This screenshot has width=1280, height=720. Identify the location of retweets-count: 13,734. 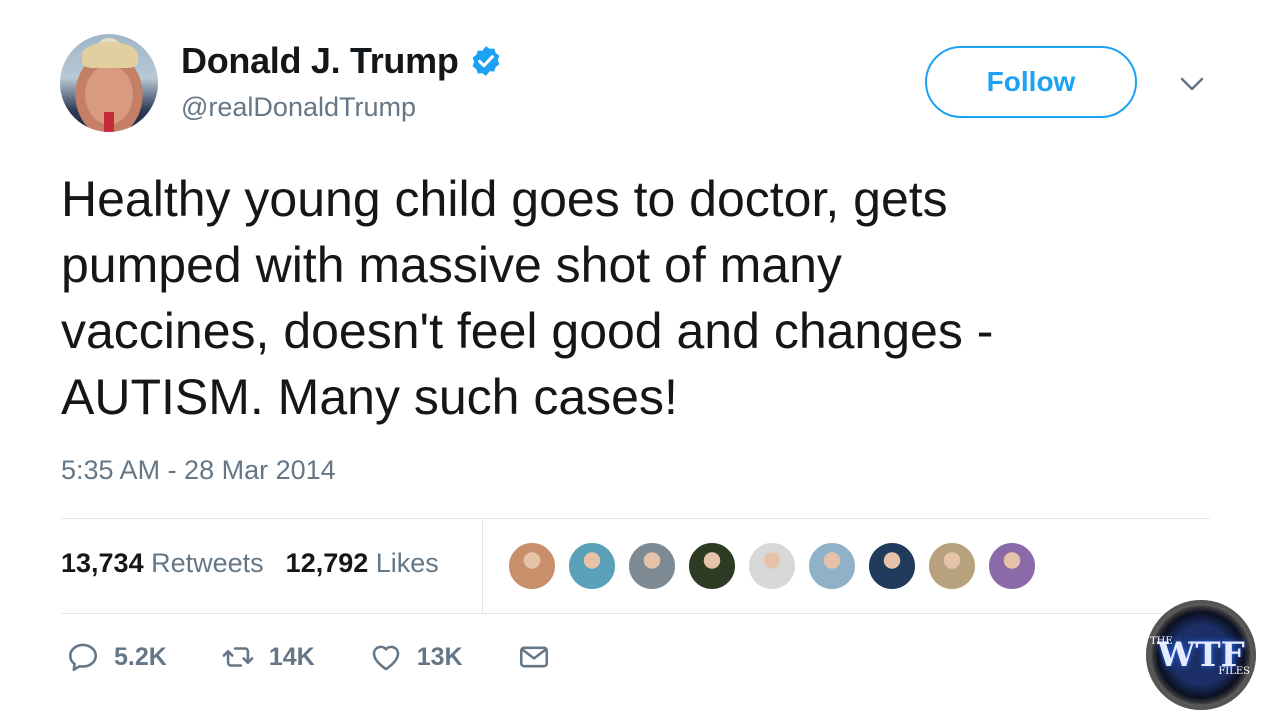
(102, 563).